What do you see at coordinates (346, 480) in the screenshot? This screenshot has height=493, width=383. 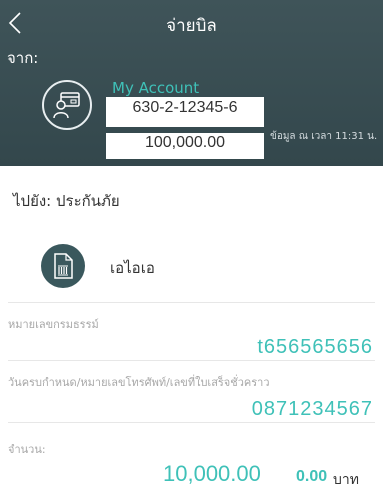 I see `currency-label: บาท` at bounding box center [346, 480].